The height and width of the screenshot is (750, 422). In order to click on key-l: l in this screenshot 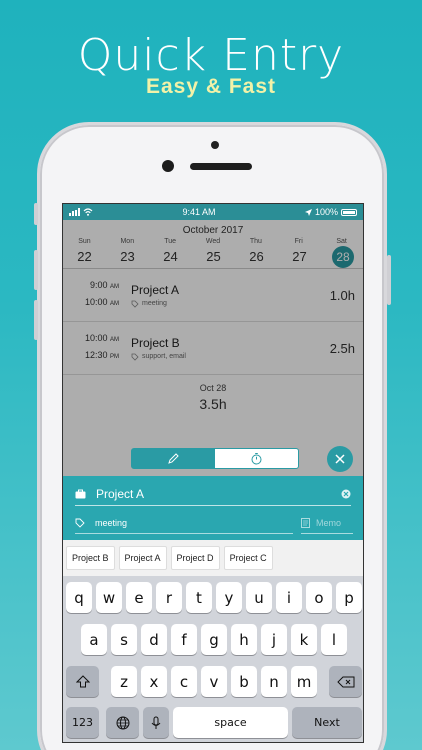, I will do `click(334, 639)`.